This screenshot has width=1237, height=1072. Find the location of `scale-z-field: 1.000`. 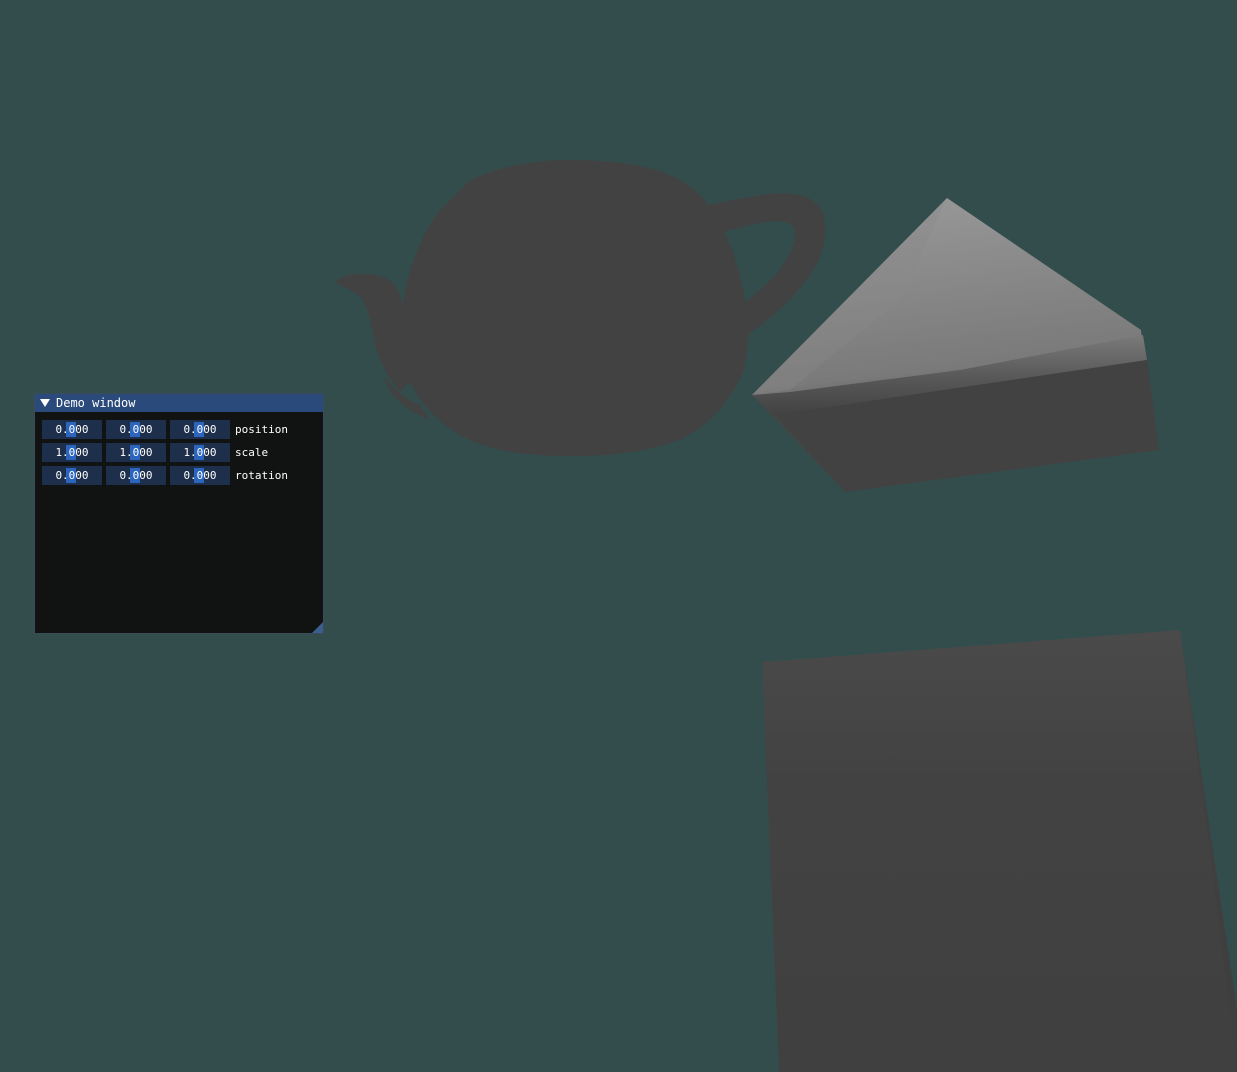

scale-z-field: 1.000 is located at coordinates (200, 452).